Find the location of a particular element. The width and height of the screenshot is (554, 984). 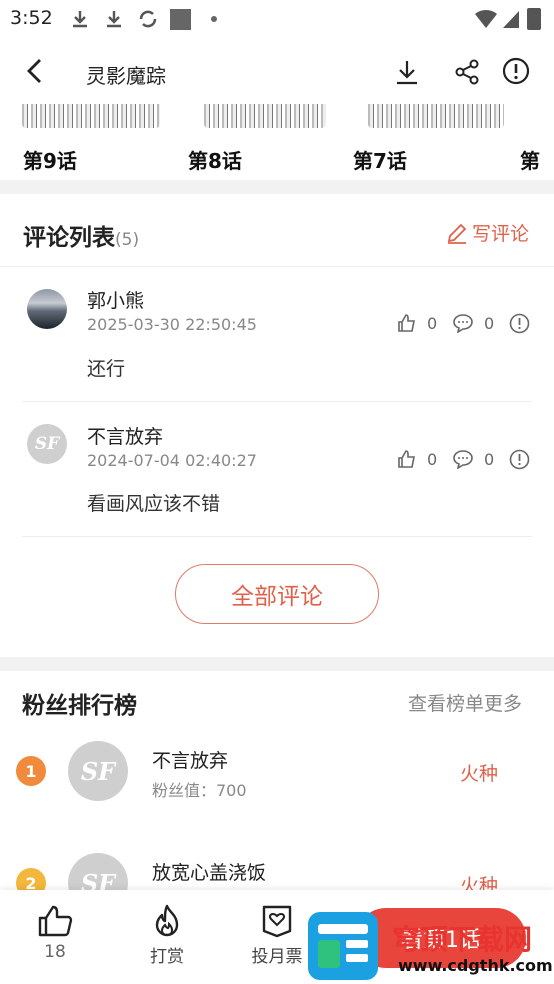

comment-user: 郭小熊 is located at coordinates (116, 301).